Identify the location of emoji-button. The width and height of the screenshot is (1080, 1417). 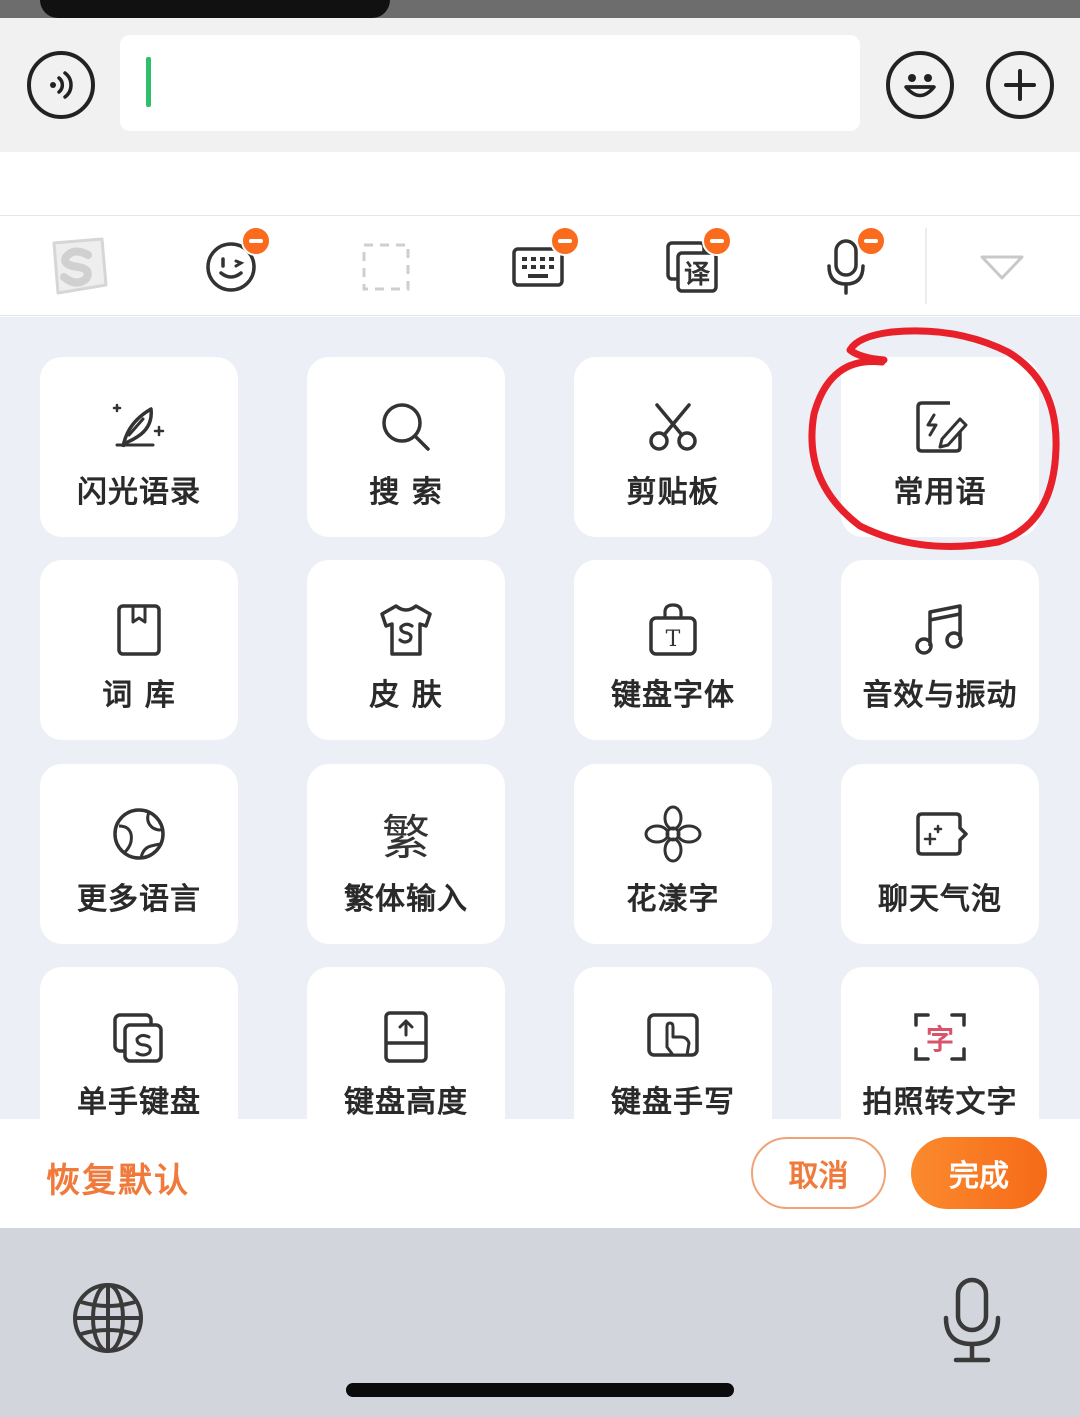
(920, 85).